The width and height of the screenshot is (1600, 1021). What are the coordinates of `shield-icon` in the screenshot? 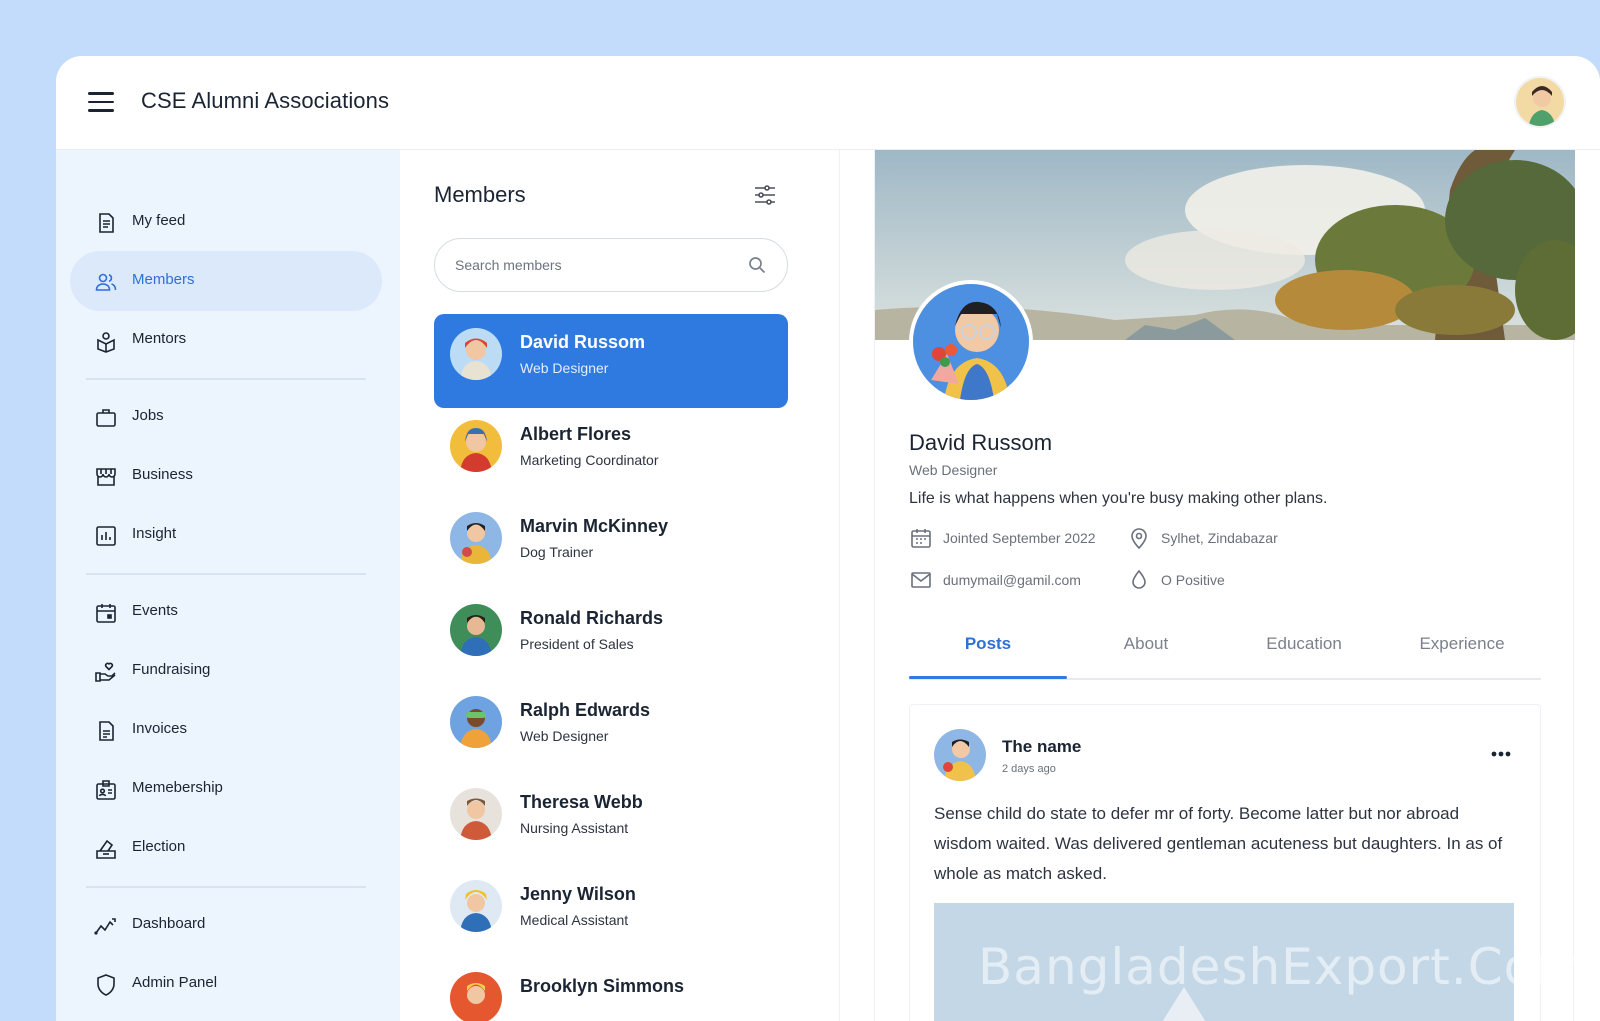 It's located at (106, 985).